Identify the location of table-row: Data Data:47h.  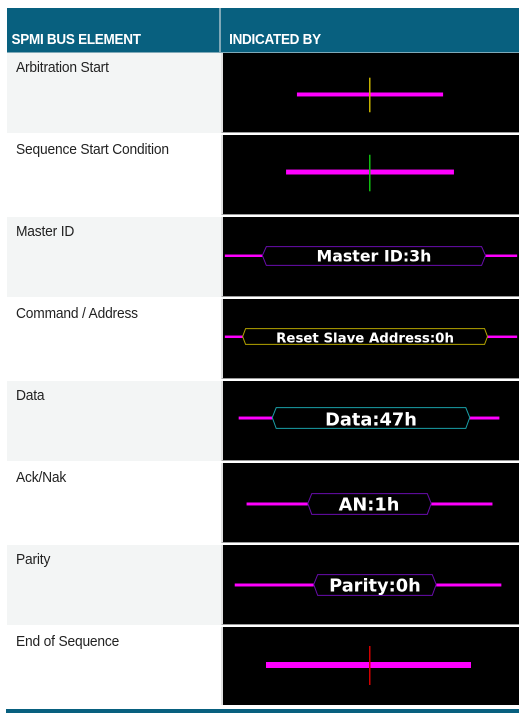
(263, 422).